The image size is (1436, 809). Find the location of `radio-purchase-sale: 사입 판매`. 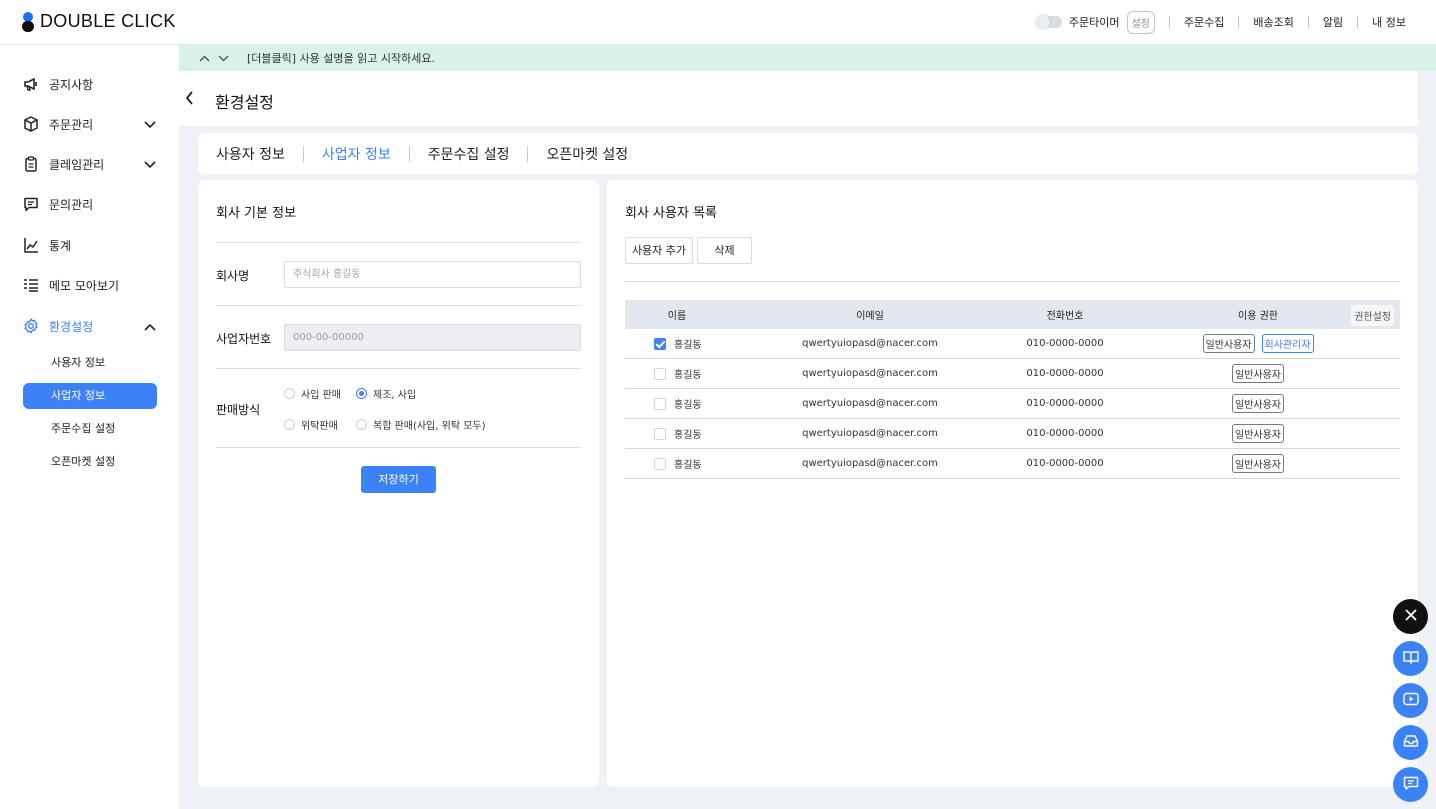

radio-purchase-sale: 사입 판매 is located at coordinates (312, 393).